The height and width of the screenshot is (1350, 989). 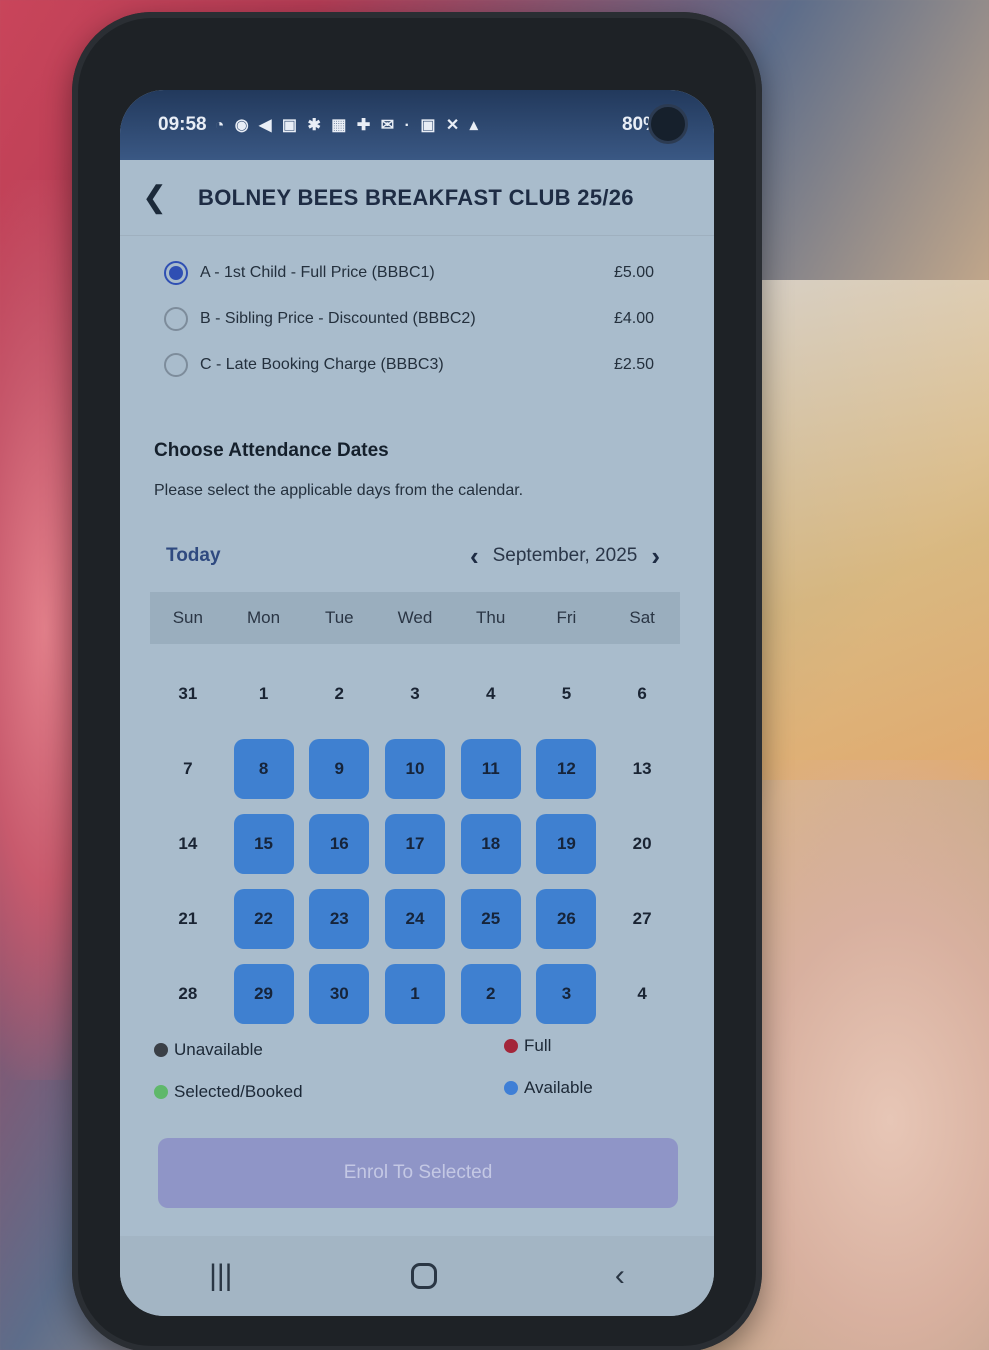 I want to click on calendar-cell: 28, so click(x=188, y=993).